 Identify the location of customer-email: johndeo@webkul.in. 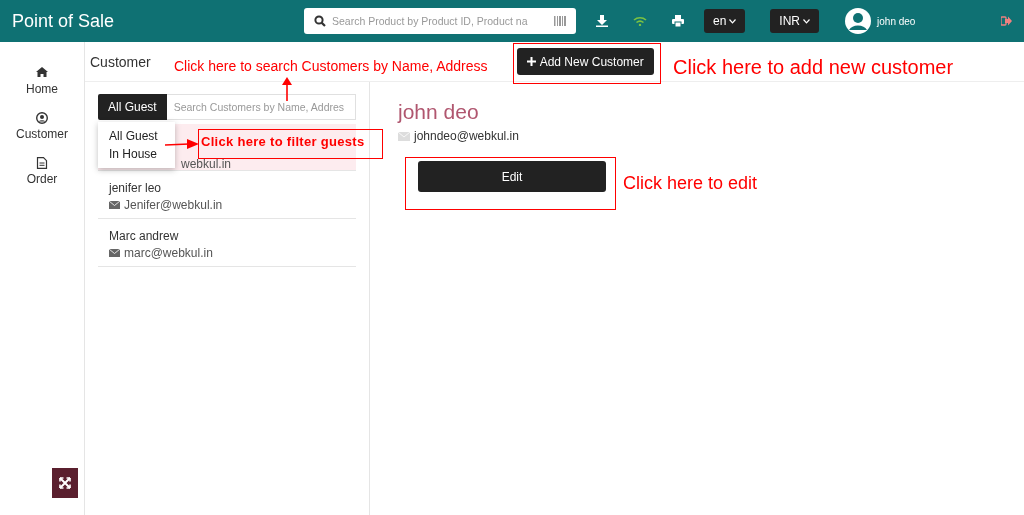
(466, 136).